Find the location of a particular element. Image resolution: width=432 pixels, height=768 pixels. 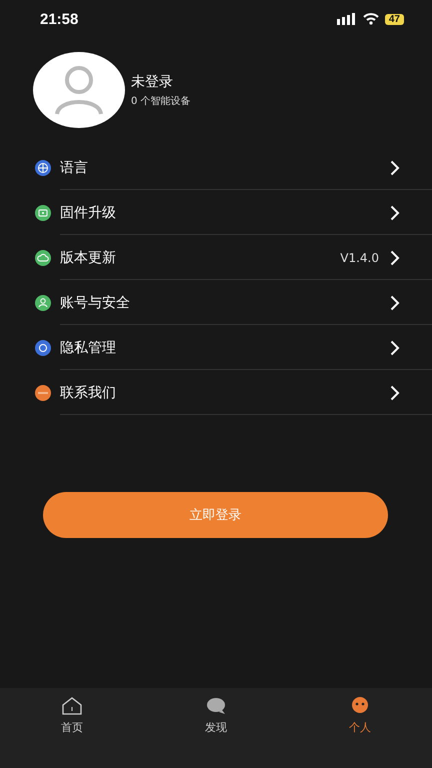

house-icon is located at coordinates (72, 706).